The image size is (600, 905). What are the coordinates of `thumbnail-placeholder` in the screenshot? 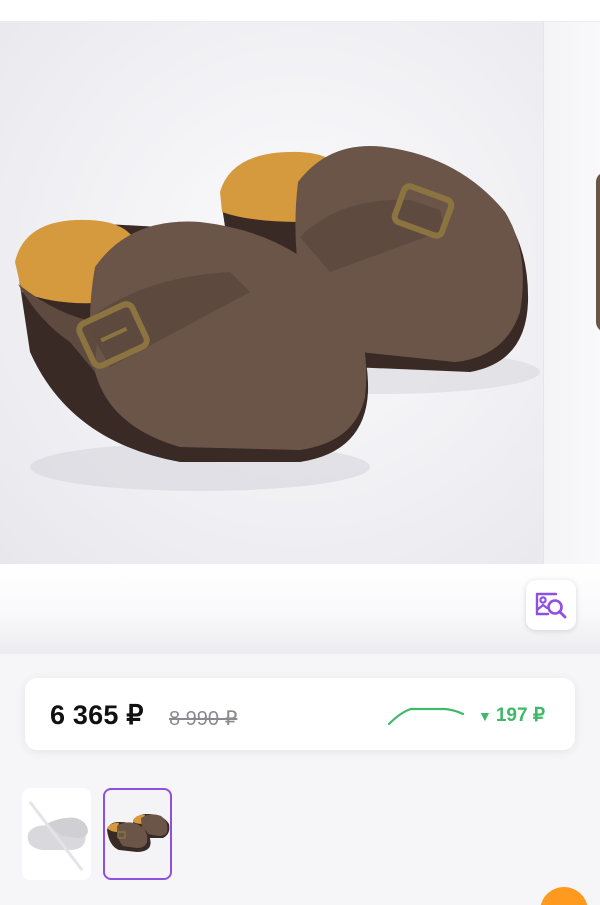 It's located at (56, 834).